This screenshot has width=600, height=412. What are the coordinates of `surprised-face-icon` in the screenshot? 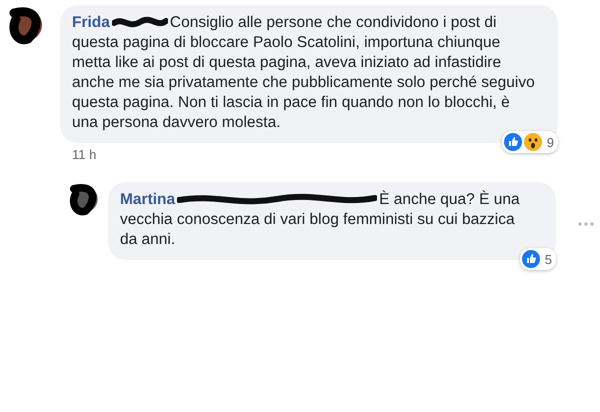 It's located at (533, 142).